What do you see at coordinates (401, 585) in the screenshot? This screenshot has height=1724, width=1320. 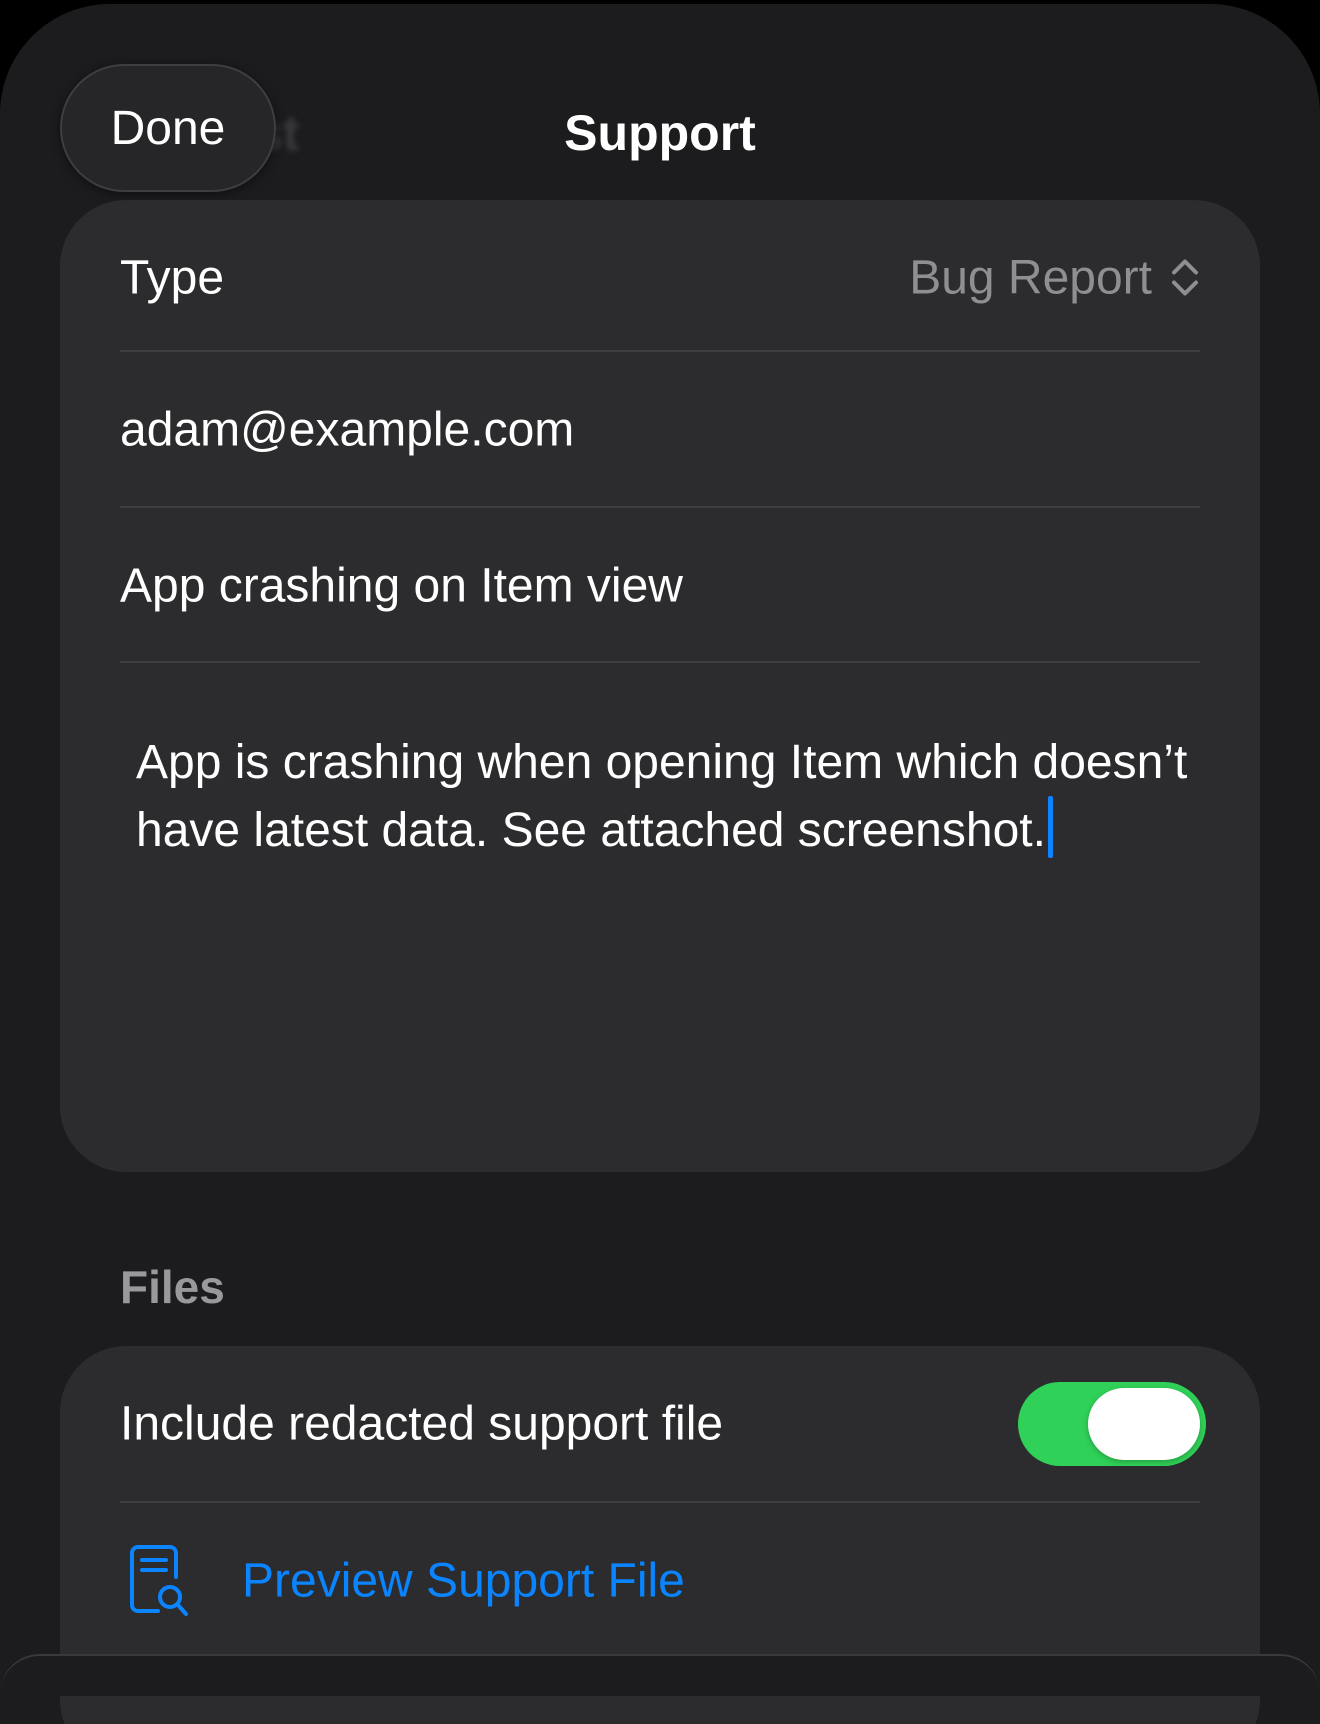 I see `subject-field: App crashing on Item view` at bounding box center [401, 585].